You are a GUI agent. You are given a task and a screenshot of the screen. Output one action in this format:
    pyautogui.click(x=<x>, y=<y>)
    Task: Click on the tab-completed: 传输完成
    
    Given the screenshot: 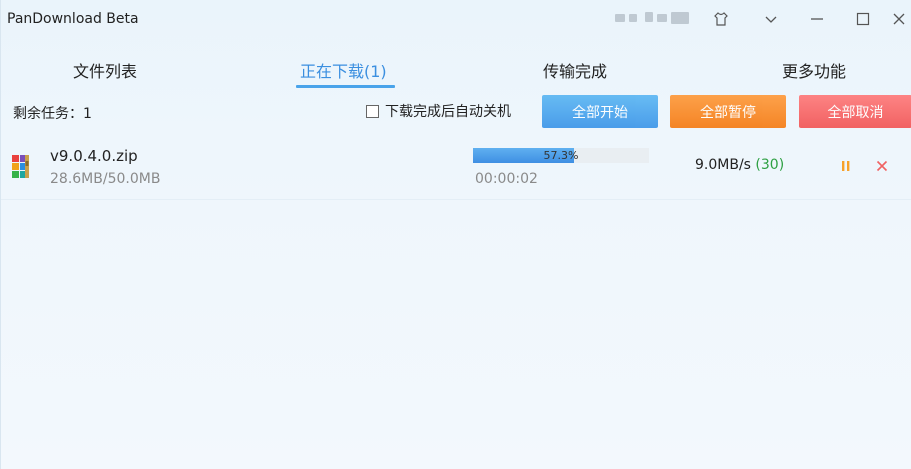 What is the action you would take?
    pyautogui.click(x=575, y=70)
    